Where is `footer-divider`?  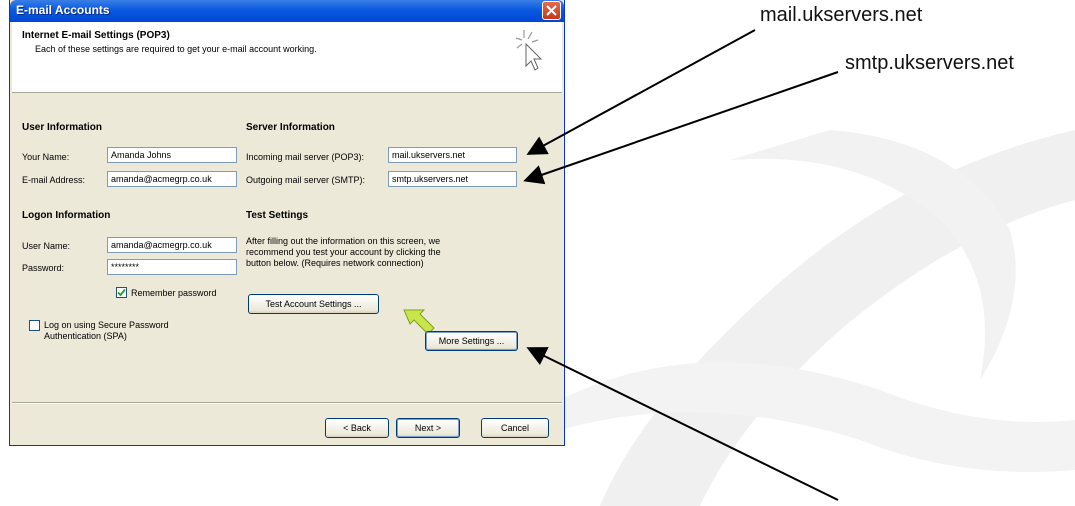 footer-divider is located at coordinates (287, 403).